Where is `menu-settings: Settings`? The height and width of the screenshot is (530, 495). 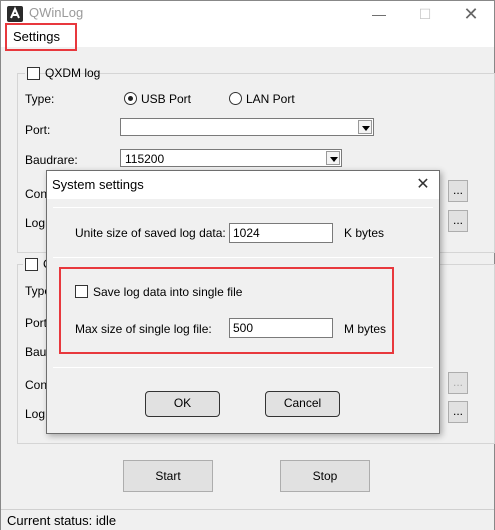
menu-settings: Settings is located at coordinates (41, 37).